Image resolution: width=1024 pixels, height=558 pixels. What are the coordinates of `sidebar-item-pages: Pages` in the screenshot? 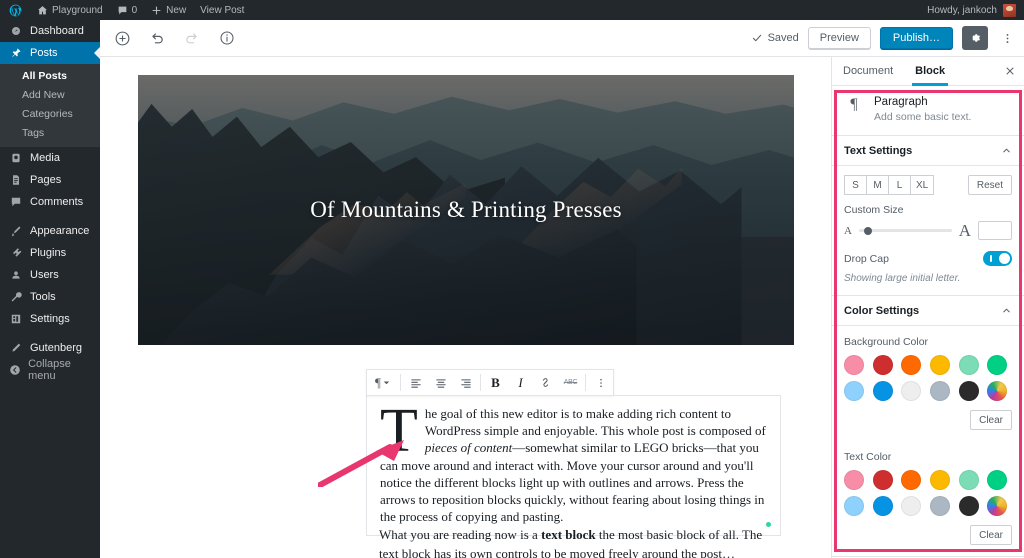 It's located at (50, 180).